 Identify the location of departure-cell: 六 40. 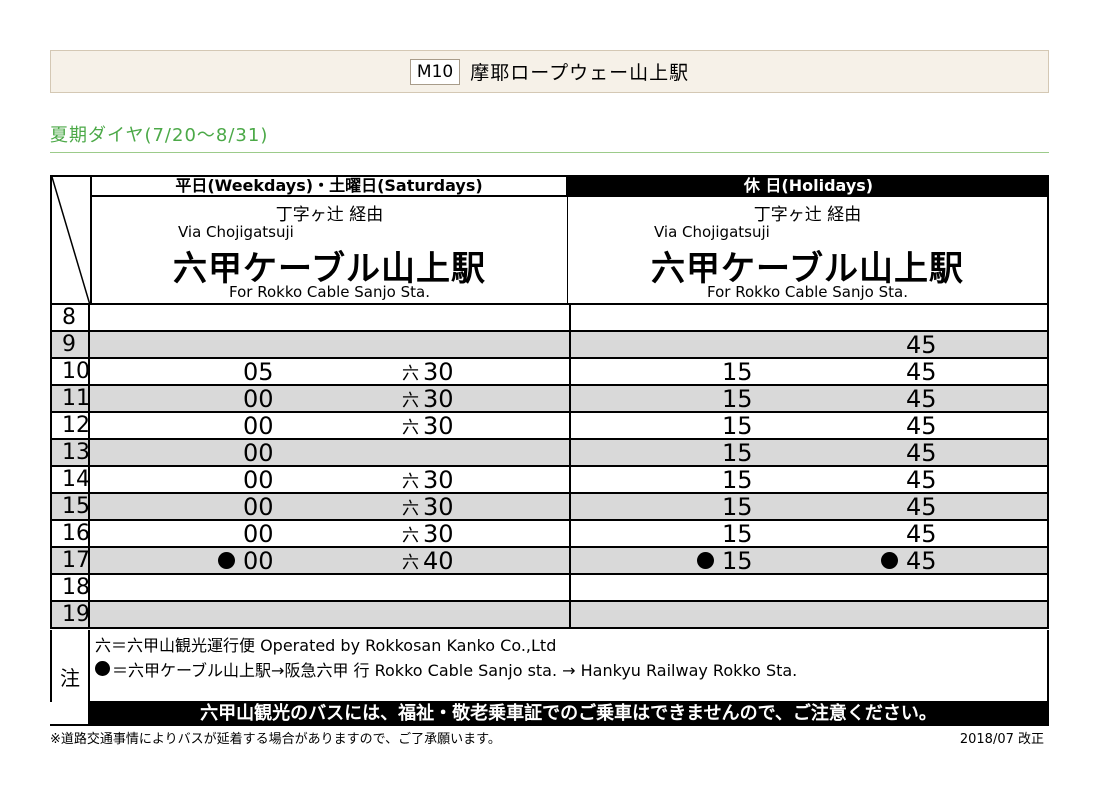
(428, 561).